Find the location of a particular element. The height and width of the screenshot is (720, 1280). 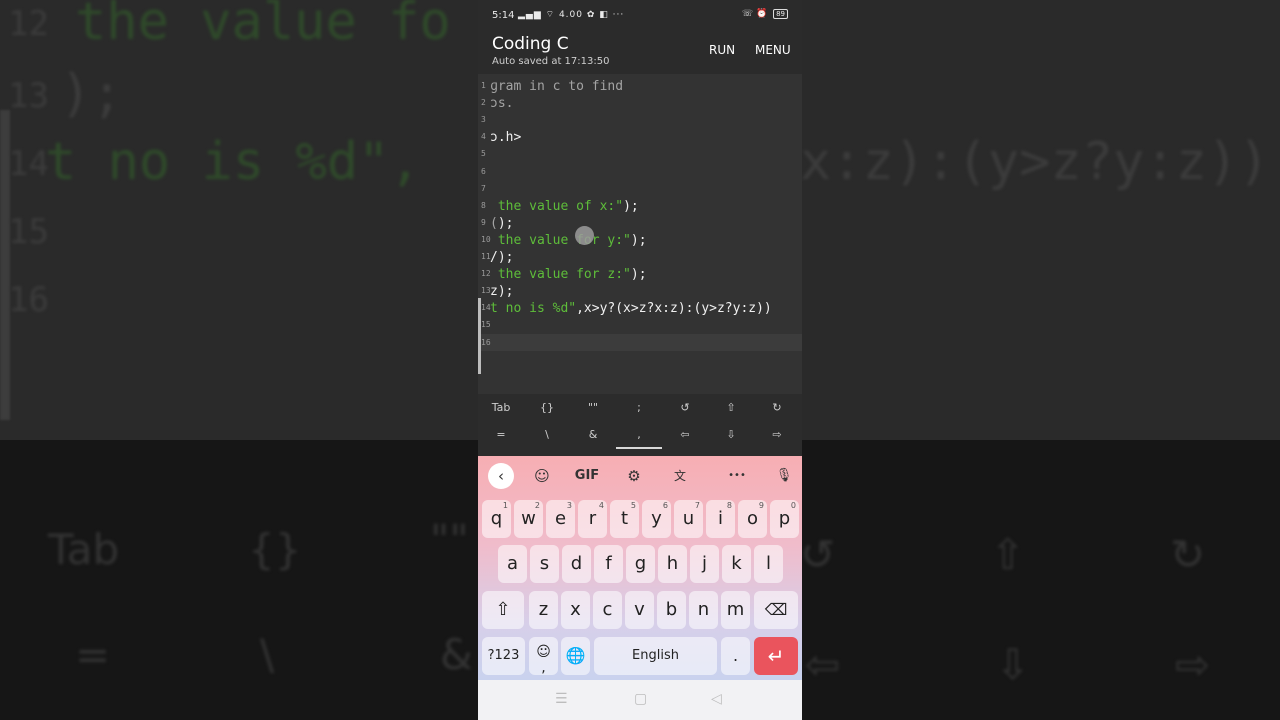

line-number: 2 is located at coordinates (483, 103).